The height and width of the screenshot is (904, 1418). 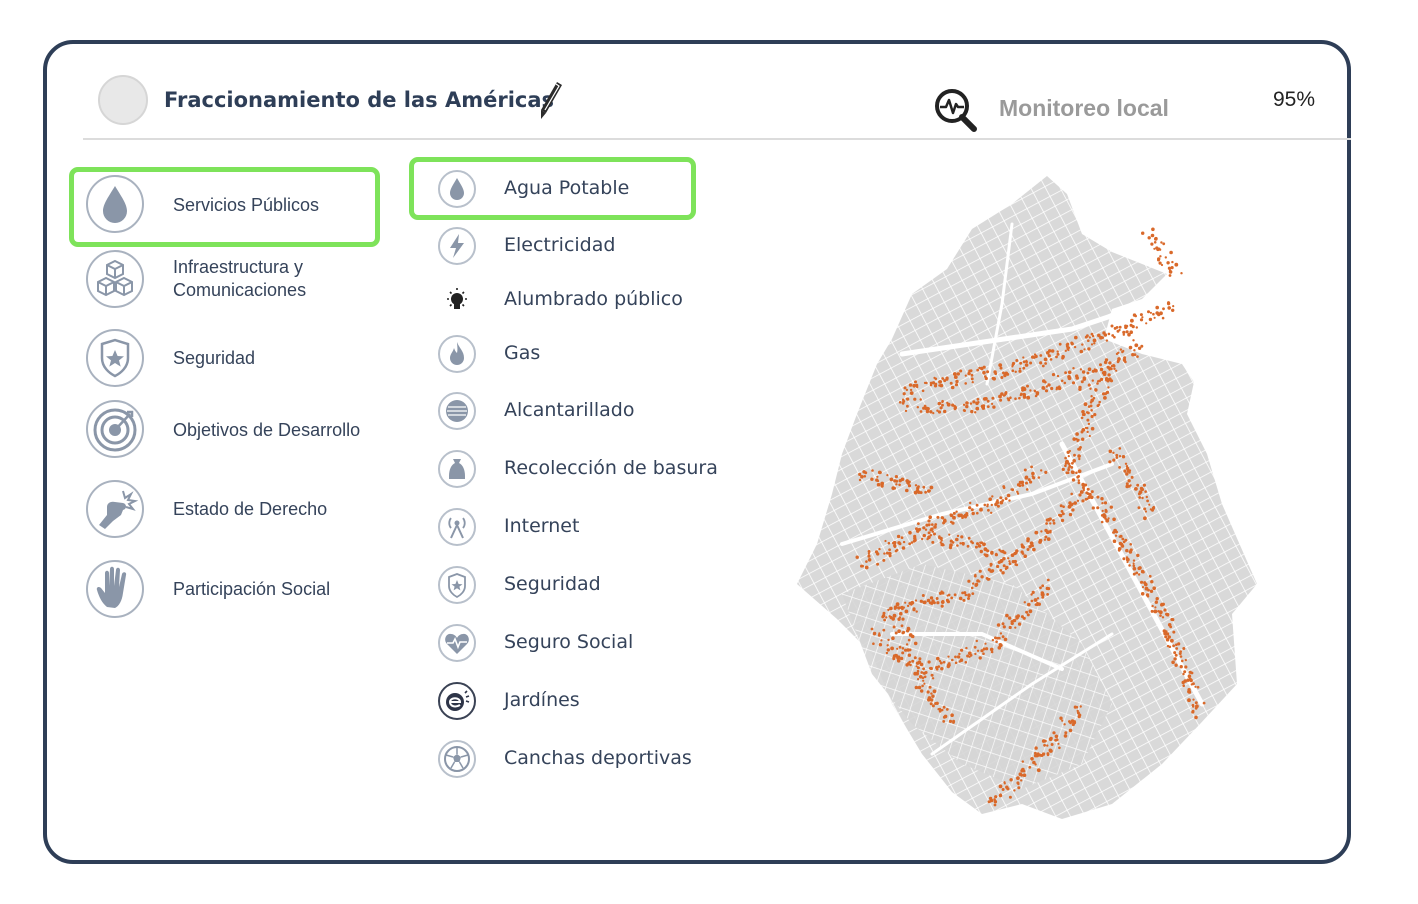 I want to click on service-electricidad: Electricidad, so click(x=592, y=246).